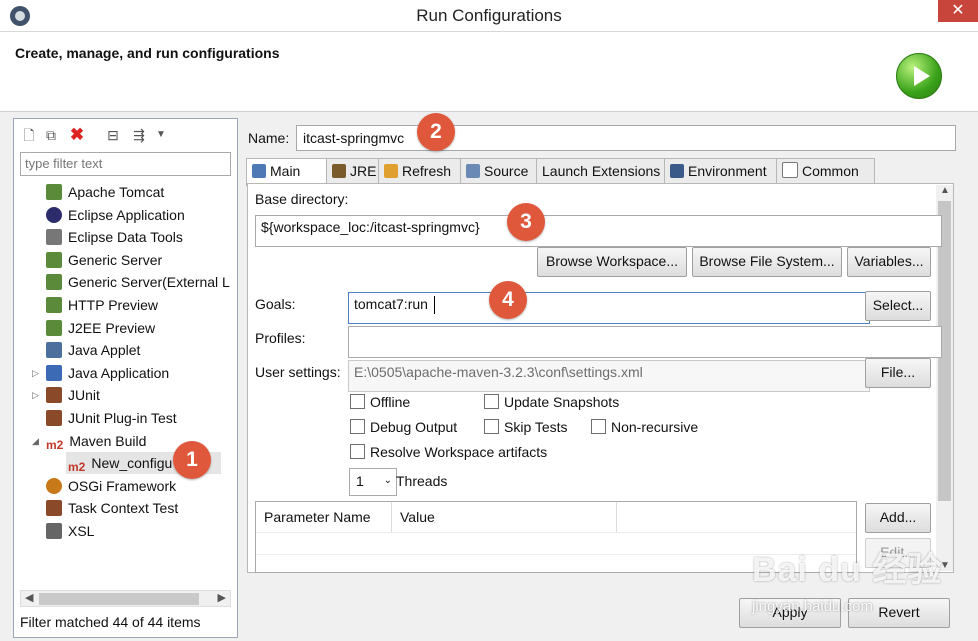 The image size is (978, 641). I want to click on tree-item: Java Application, so click(107, 373).